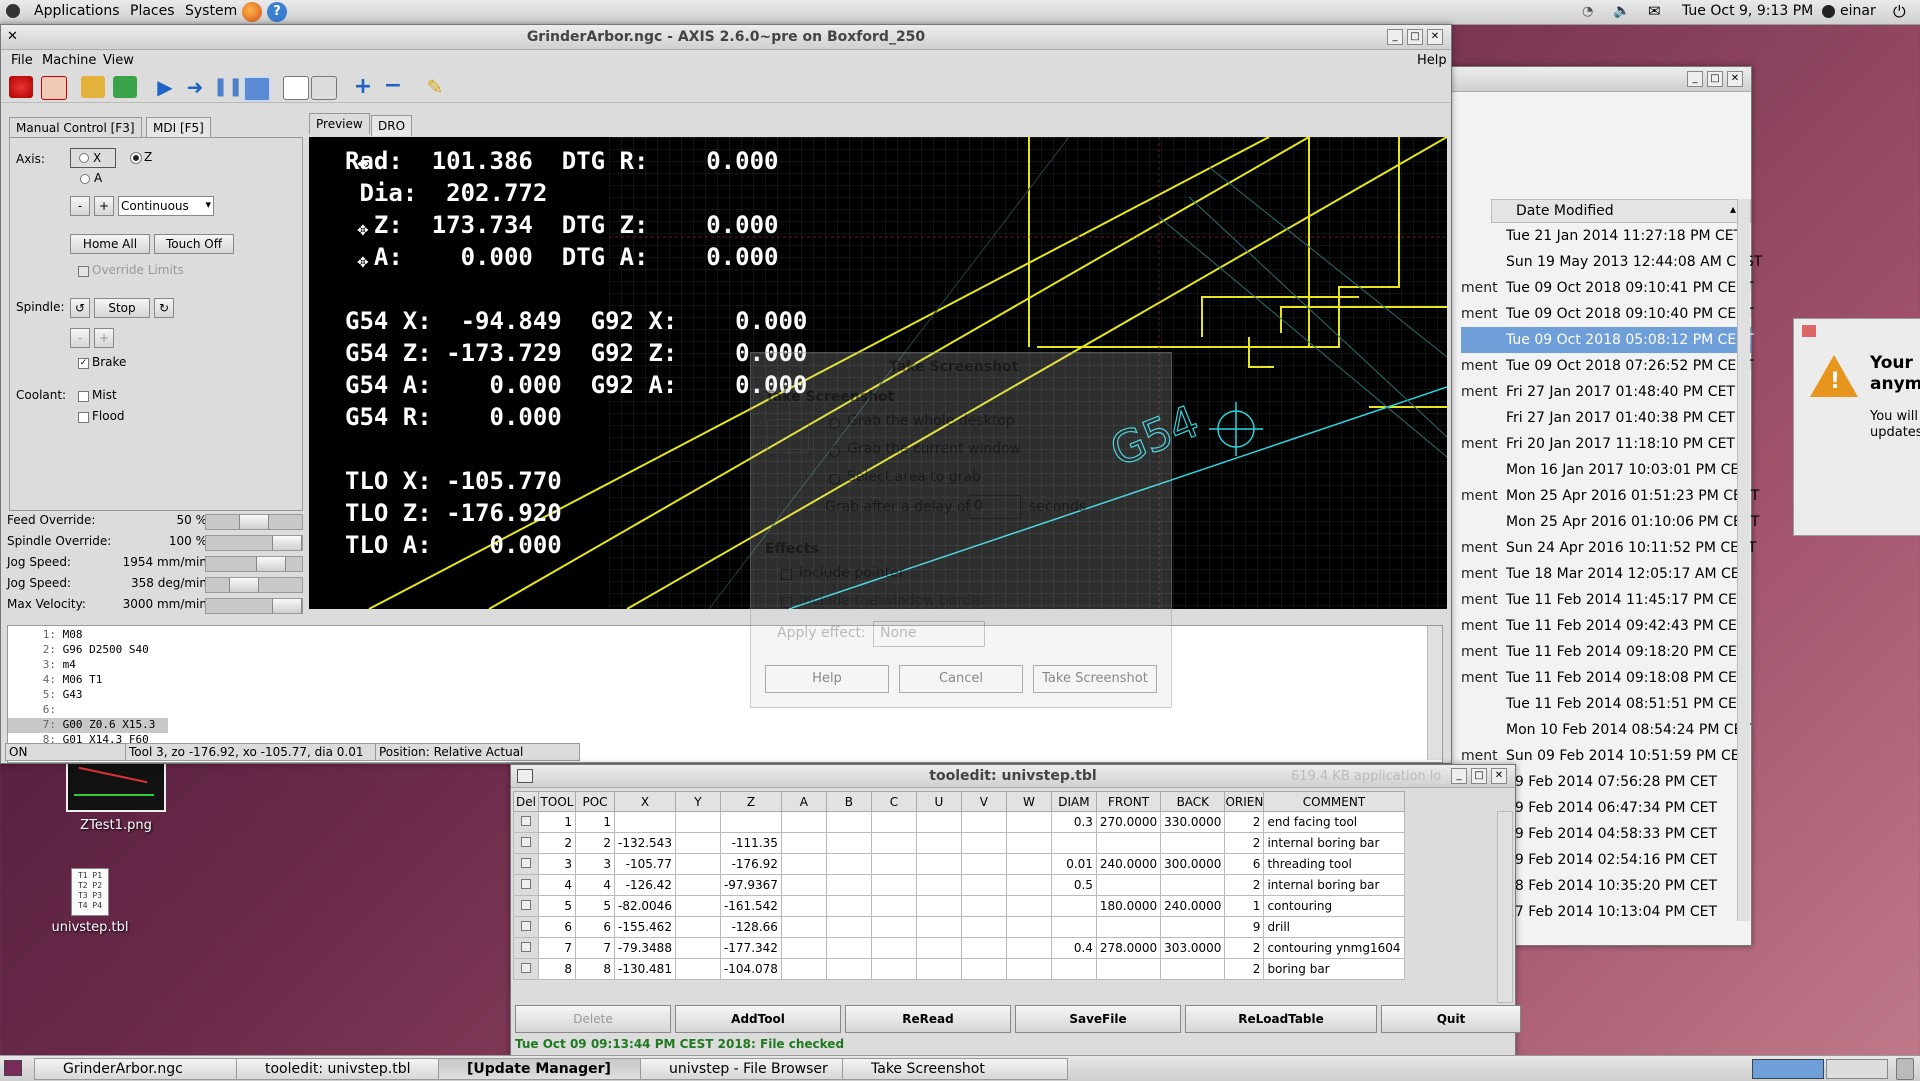 The height and width of the screenshot is (1081, 1920). I want to click on network-icon: ◔, so click(1587, 11).